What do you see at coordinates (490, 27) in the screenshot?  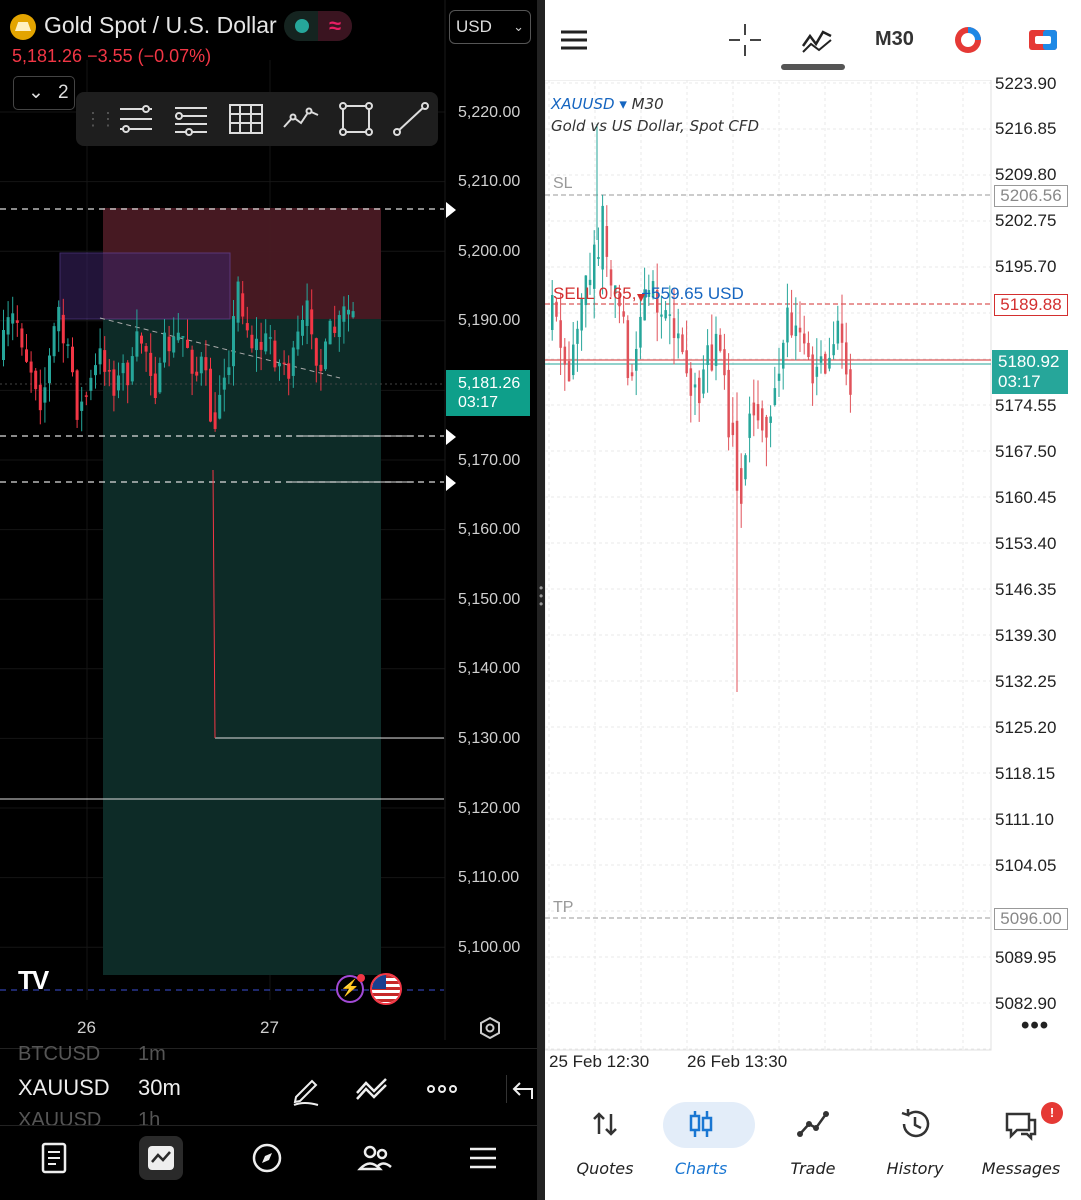 I see `currency-select: USD ⌄` at bounding box center [490, 27].